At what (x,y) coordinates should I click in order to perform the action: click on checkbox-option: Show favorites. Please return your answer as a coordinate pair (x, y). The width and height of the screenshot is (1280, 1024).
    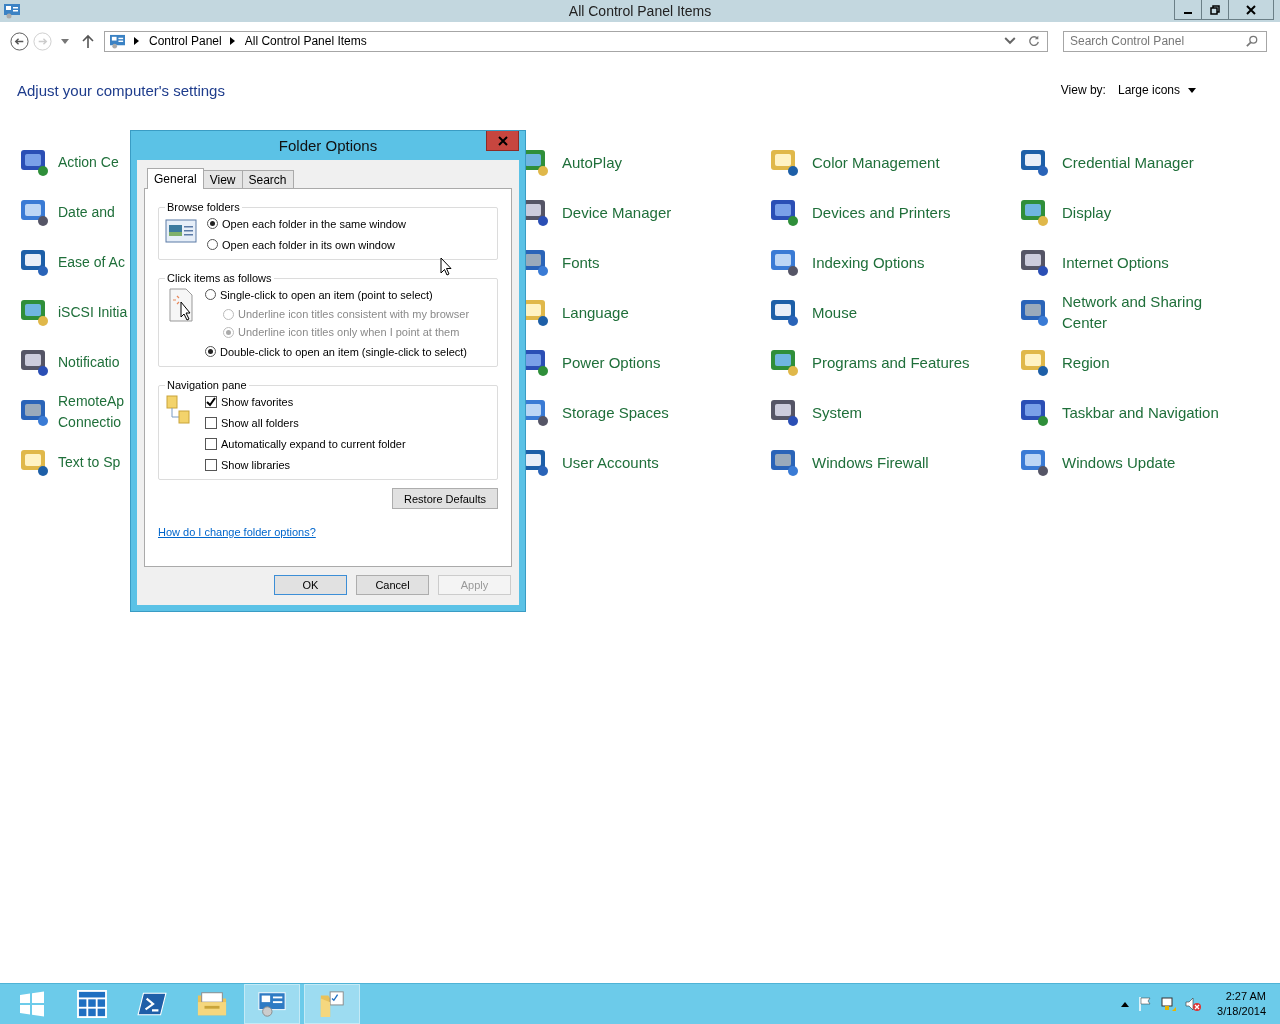
    Looking at the image, I should click on (305, 401).